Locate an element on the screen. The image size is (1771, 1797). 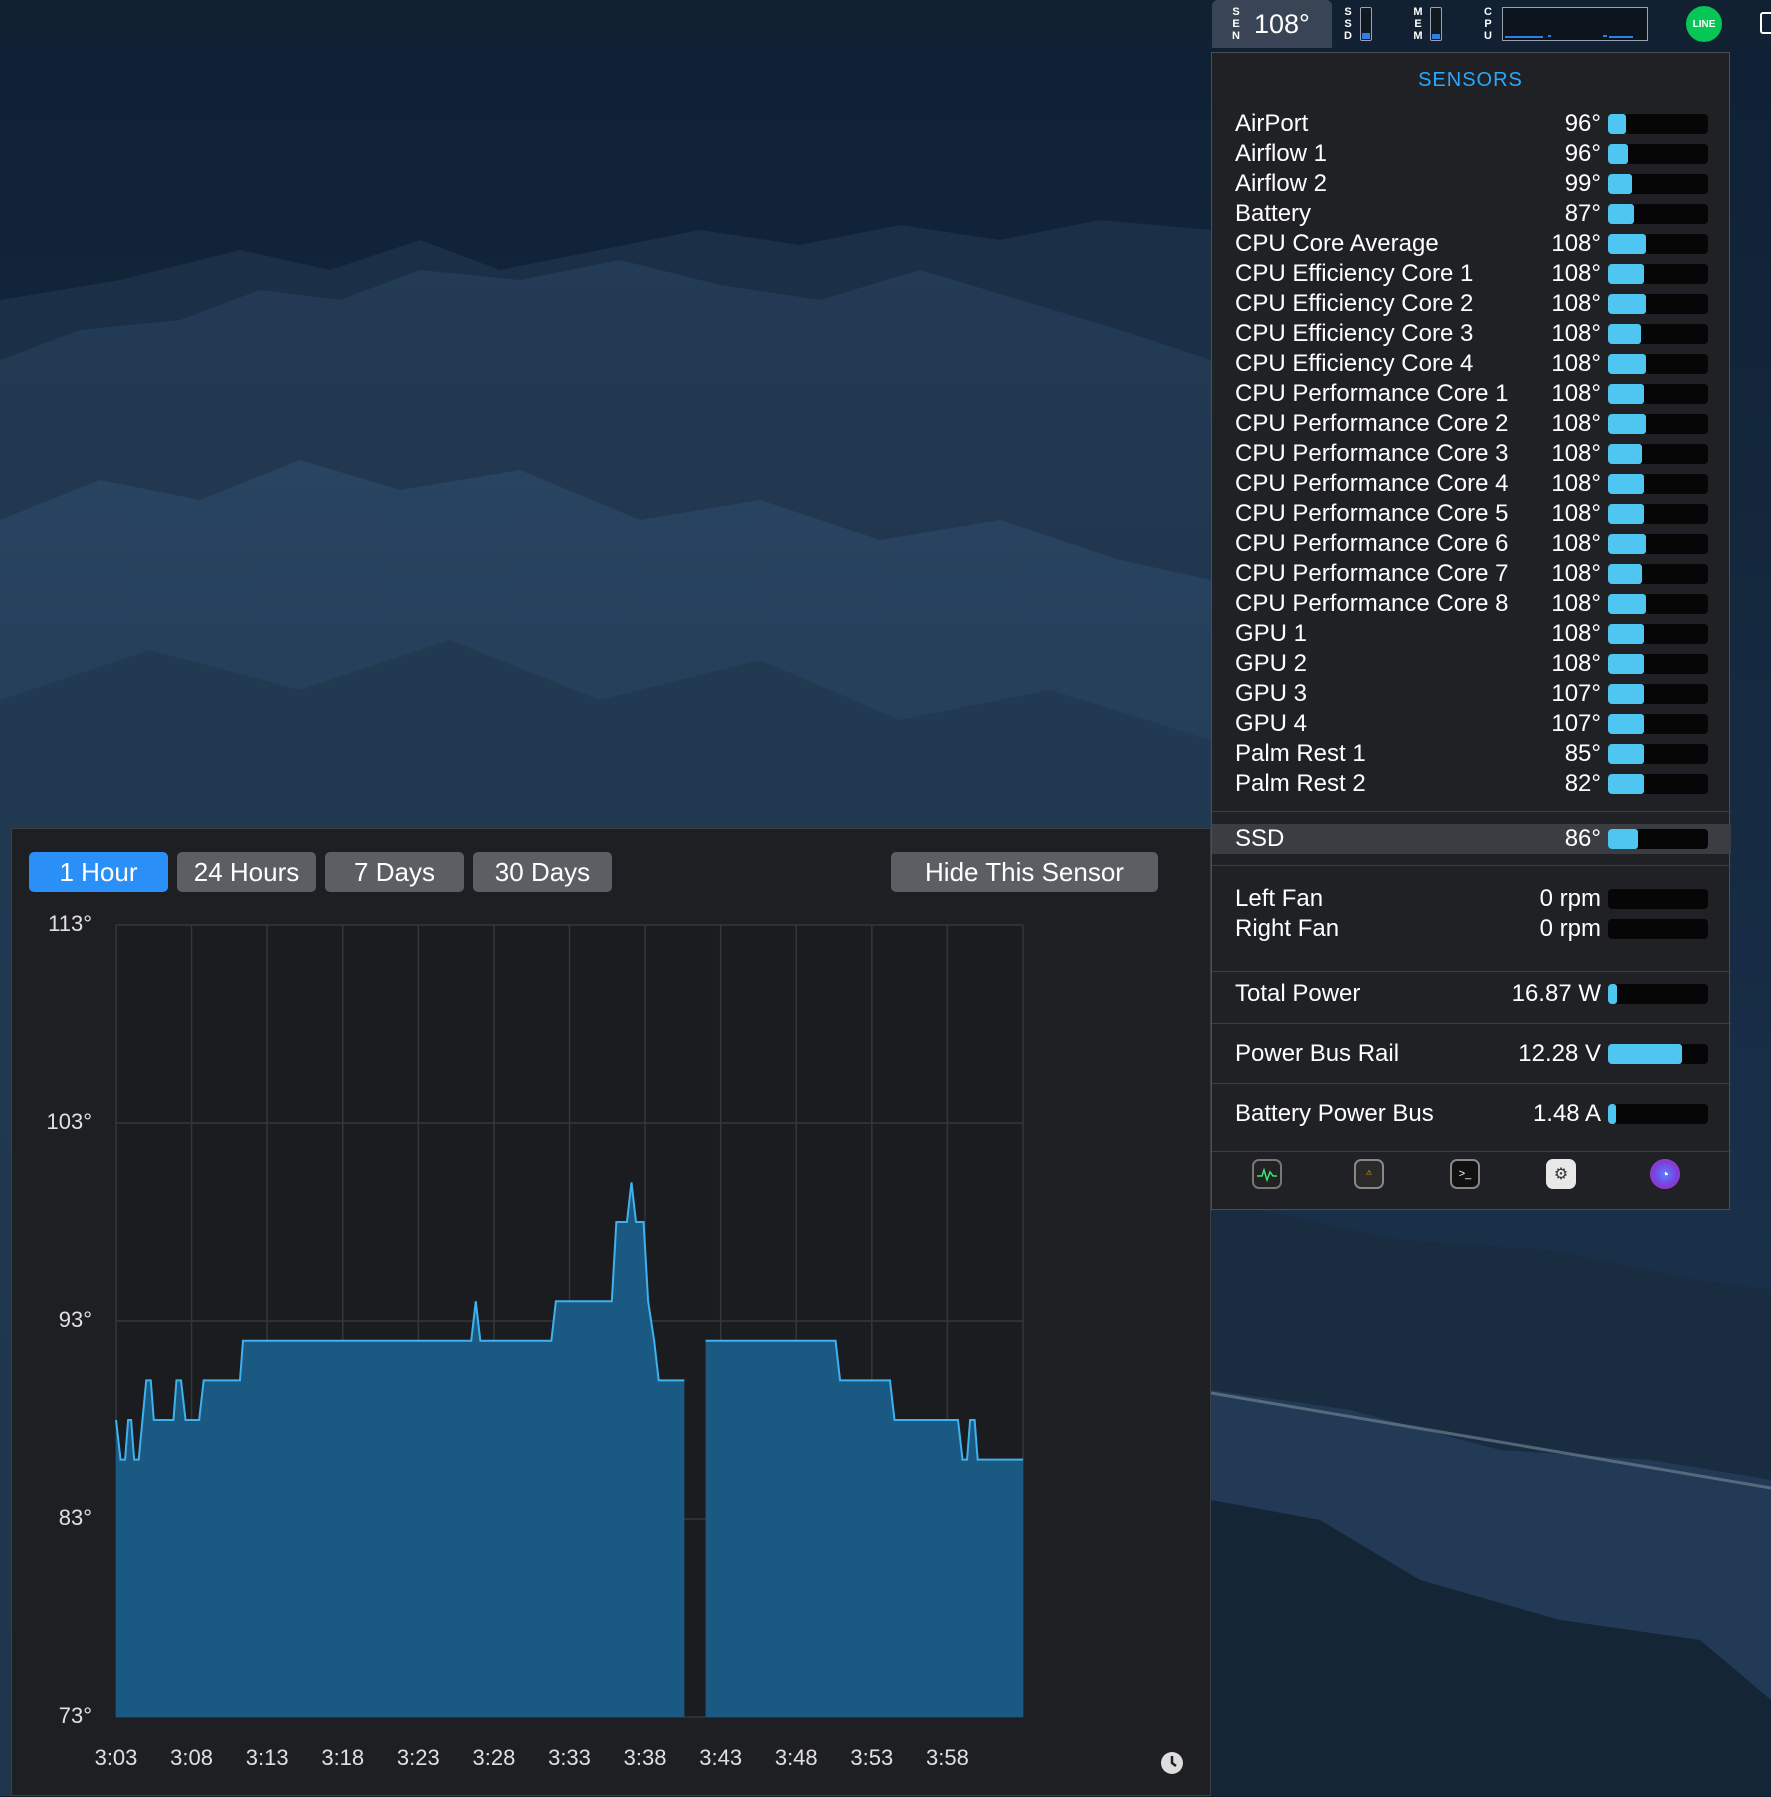
menubar-memory-item: MEM is located at coordinates (1427, 24).